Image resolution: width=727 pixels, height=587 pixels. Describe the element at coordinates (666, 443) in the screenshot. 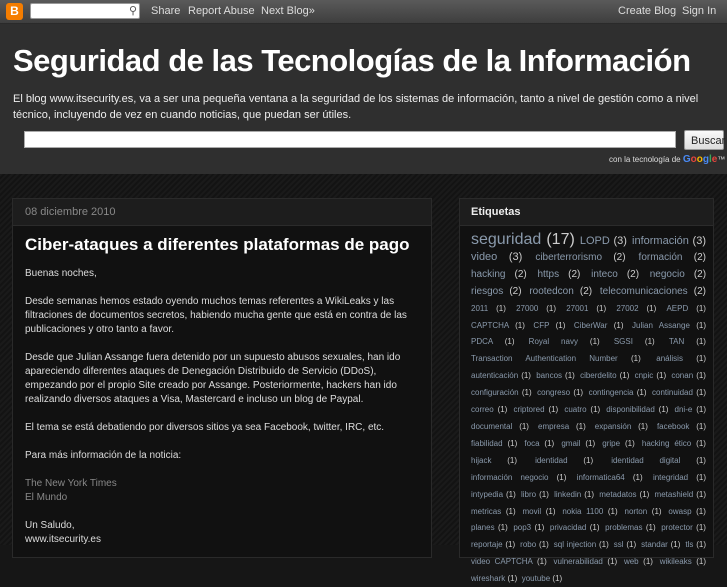

I see `label-link: hacking ético` at that location.